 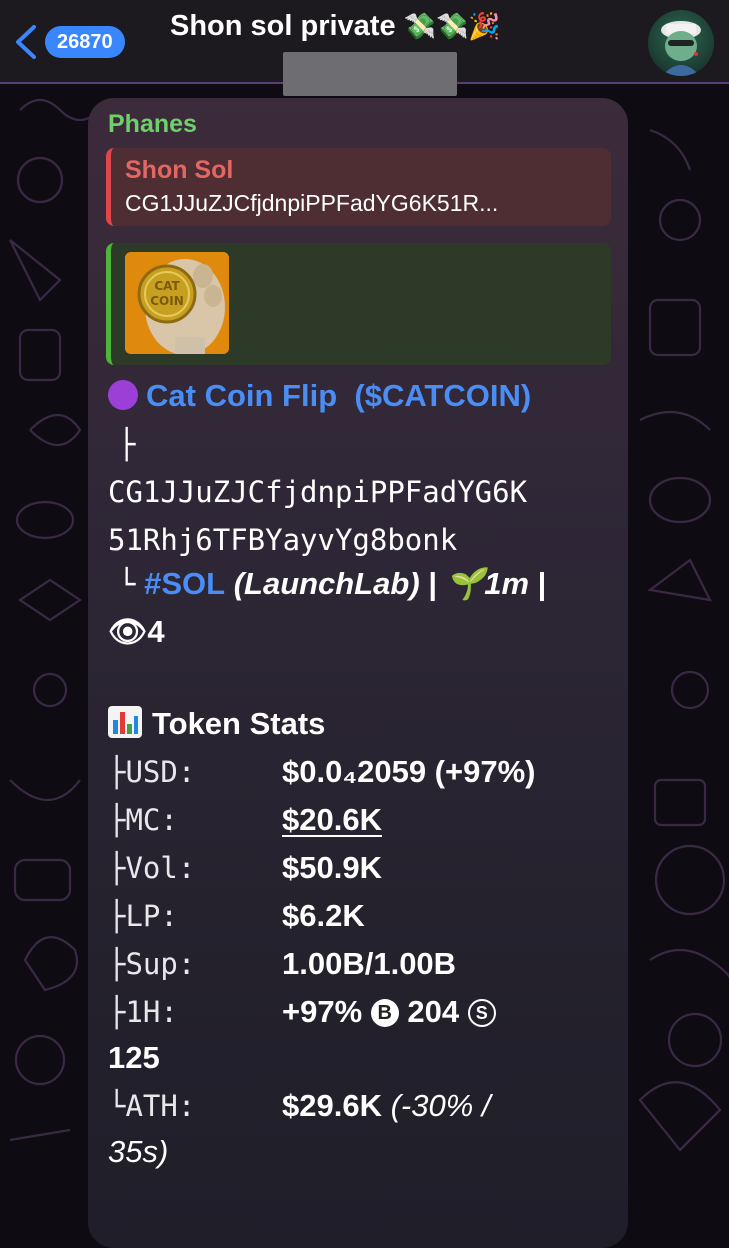 What do you see at coordinates (26, 42) in the screenshot?
I see `chevron-left-icon` at bounding box center [26, 42].